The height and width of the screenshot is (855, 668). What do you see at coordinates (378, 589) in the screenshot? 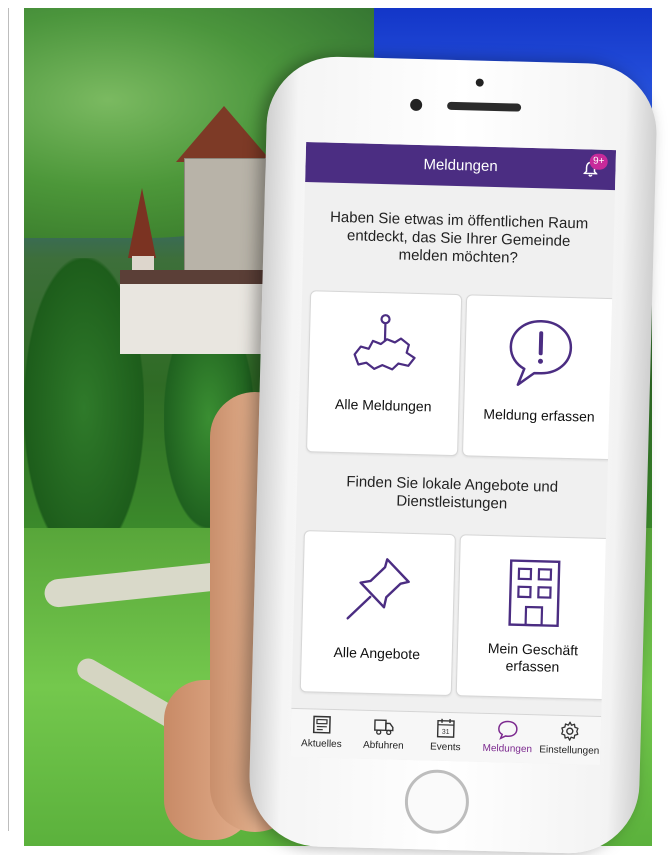
I see `pushpin-icon` at bounding box center [378, 589].